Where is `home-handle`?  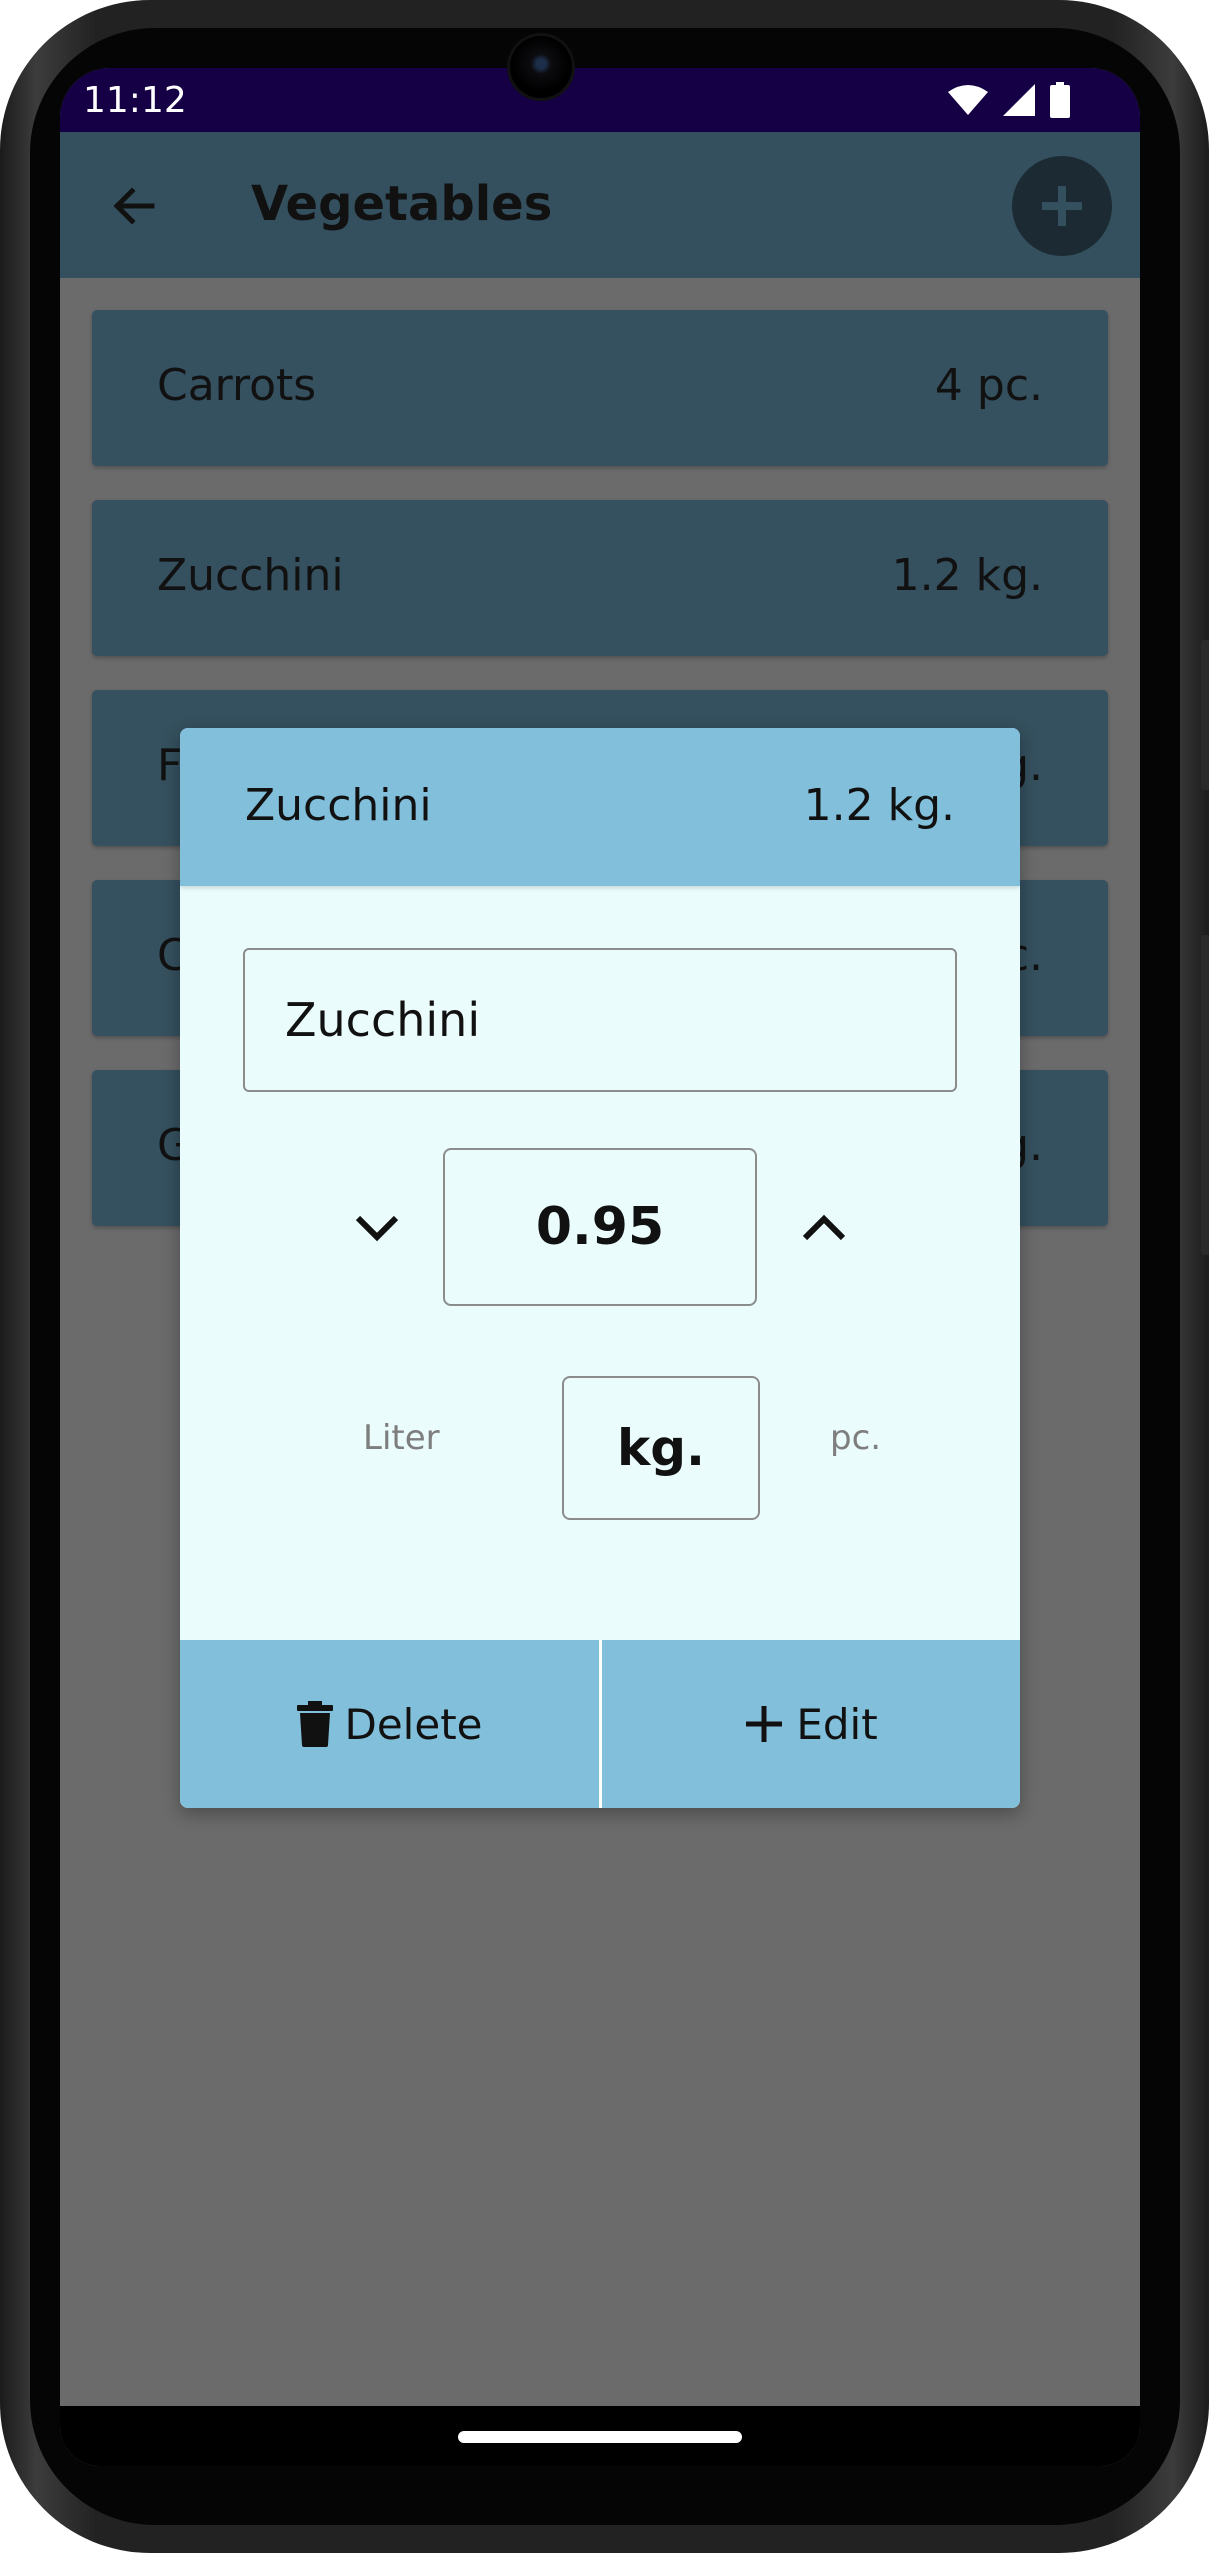 home-handle is located at coordinates (600, 2437).